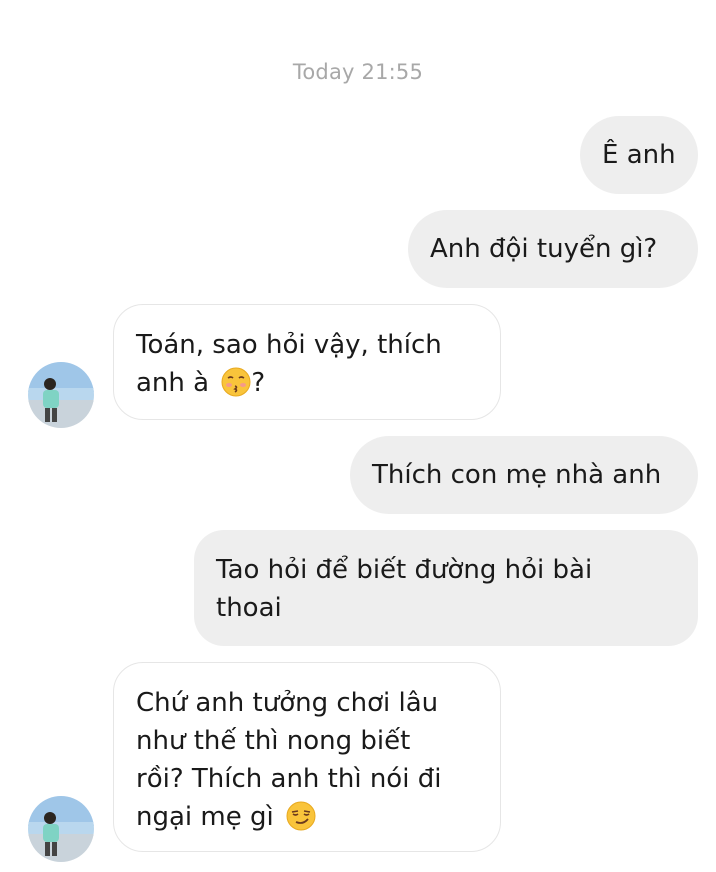  Describe the element at coordinates (404, 570) in the screenshot. I see `message-line: Tao hỏi để biết đường hỏi bài` at that location.